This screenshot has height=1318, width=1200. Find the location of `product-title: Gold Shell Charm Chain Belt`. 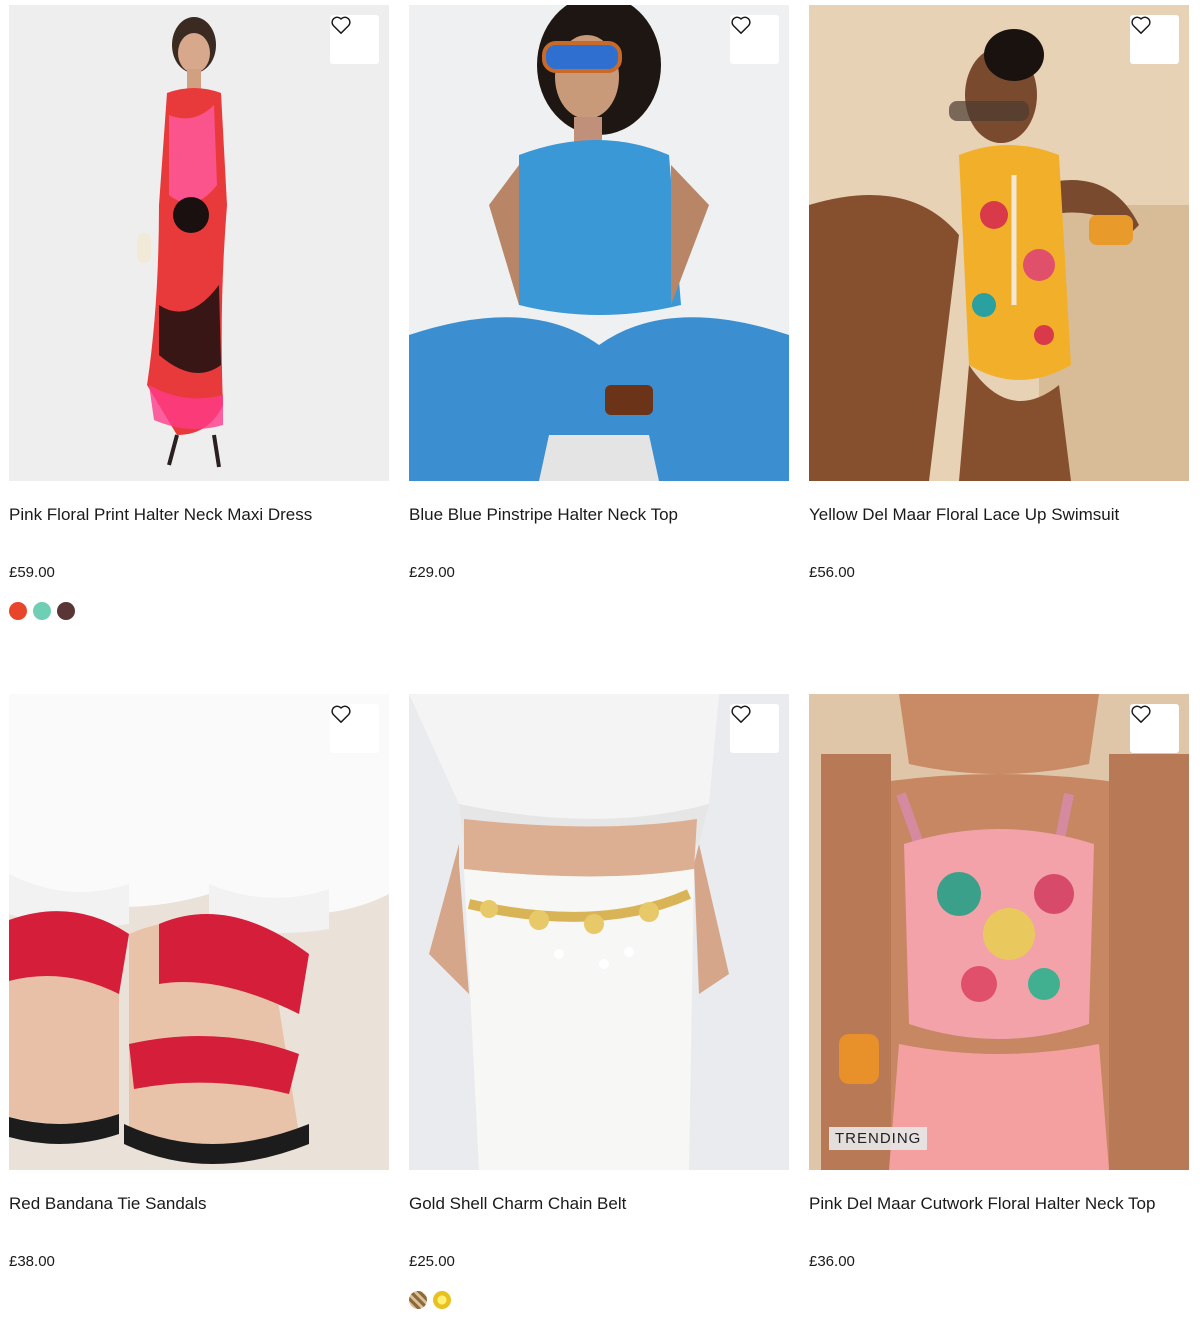

product-title: Gold Shell Charm Chain Belt is located at coordinates (599, 1204).